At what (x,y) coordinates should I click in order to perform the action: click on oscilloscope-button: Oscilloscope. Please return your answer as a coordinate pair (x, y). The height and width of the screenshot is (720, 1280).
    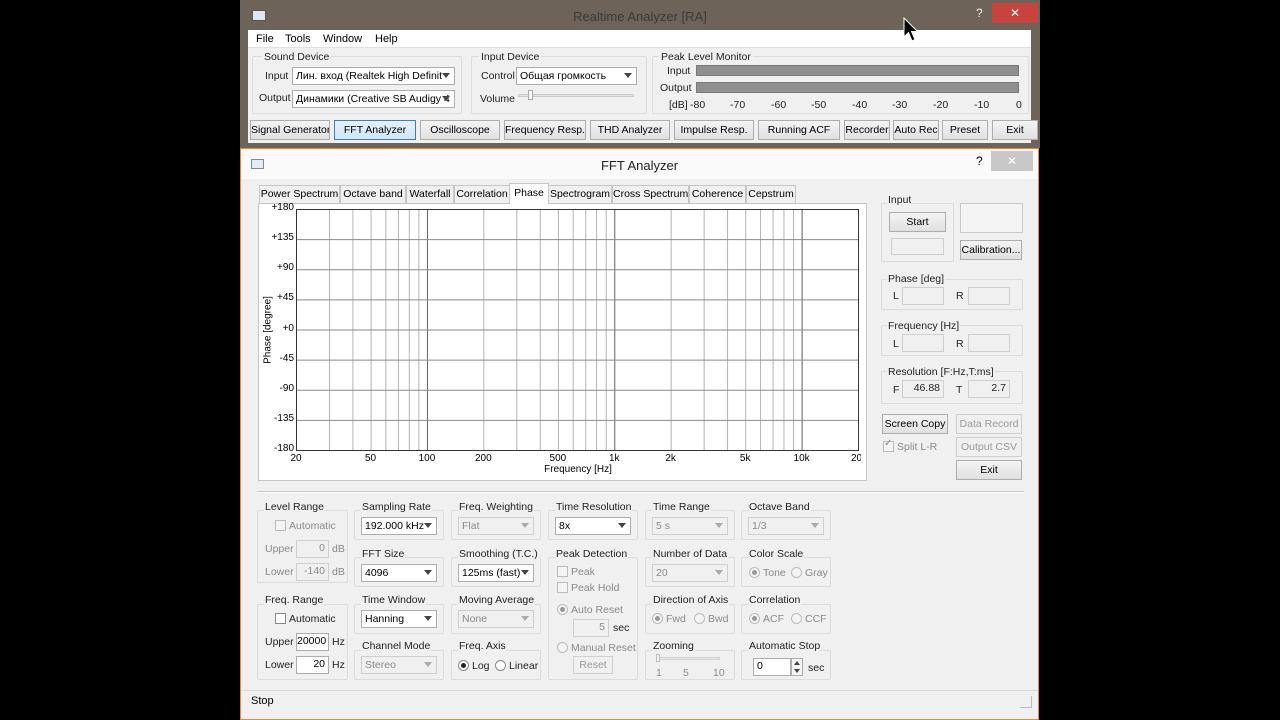
    Looking at the image, I should click on (460, 130).